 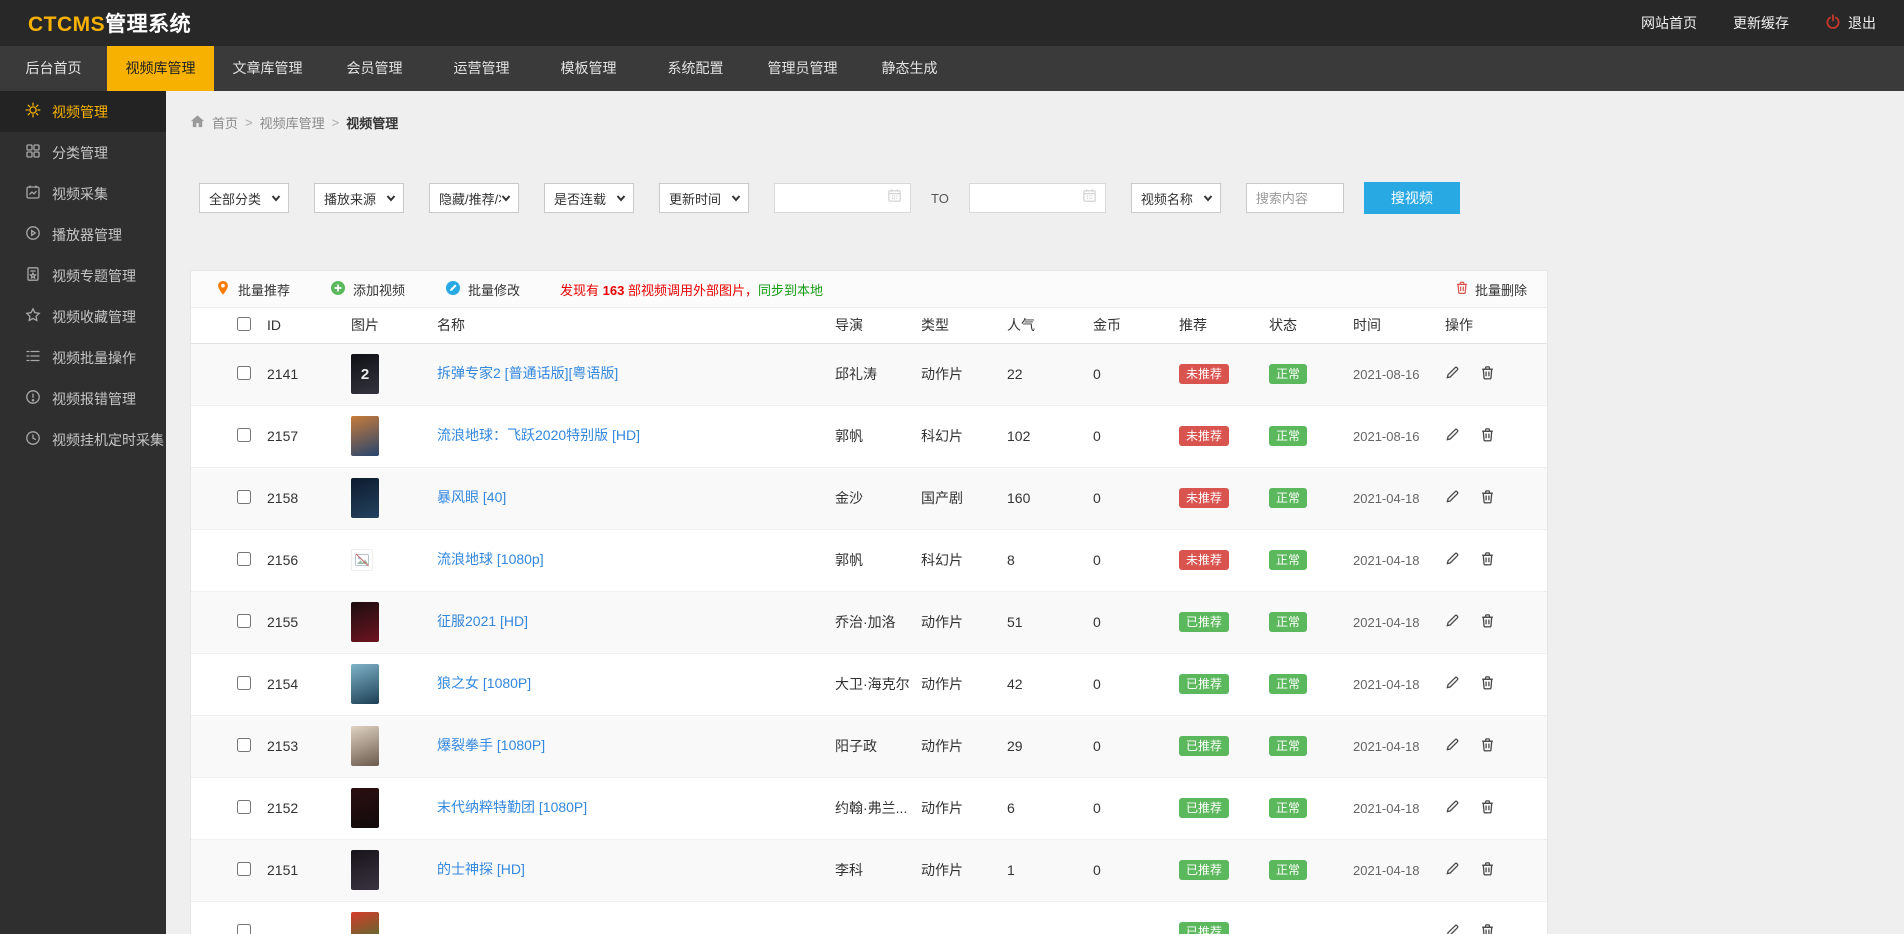 I want to click on logout-button: 退出, so click(x=1850, y=23).